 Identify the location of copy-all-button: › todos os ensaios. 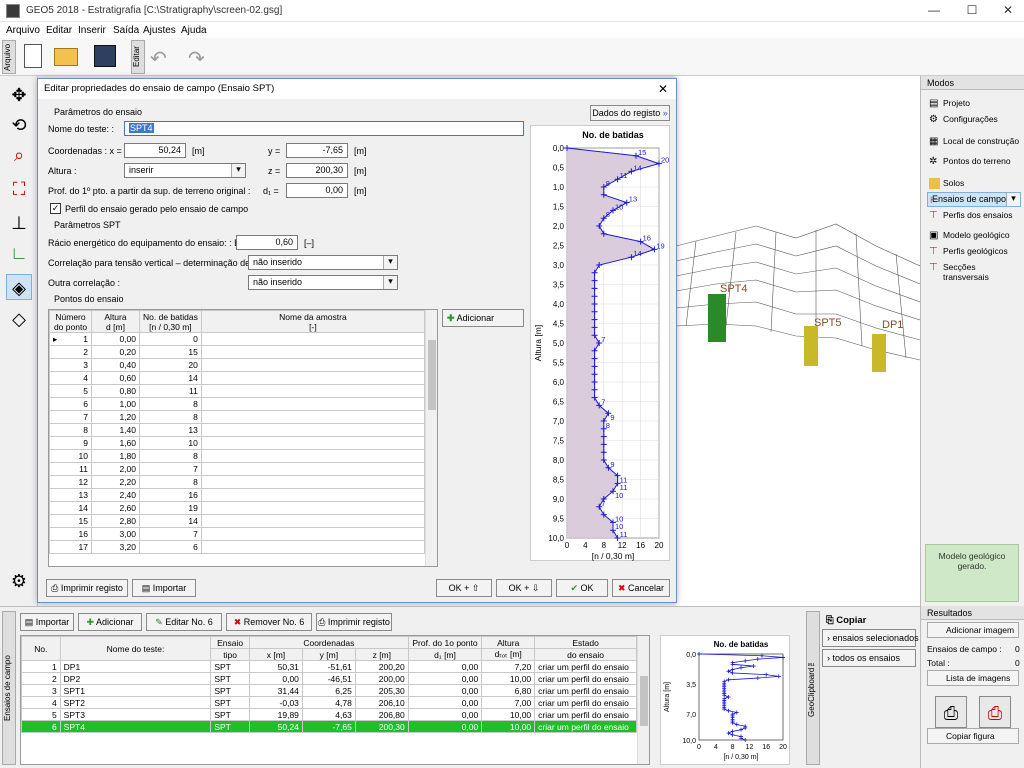
(869, 658).